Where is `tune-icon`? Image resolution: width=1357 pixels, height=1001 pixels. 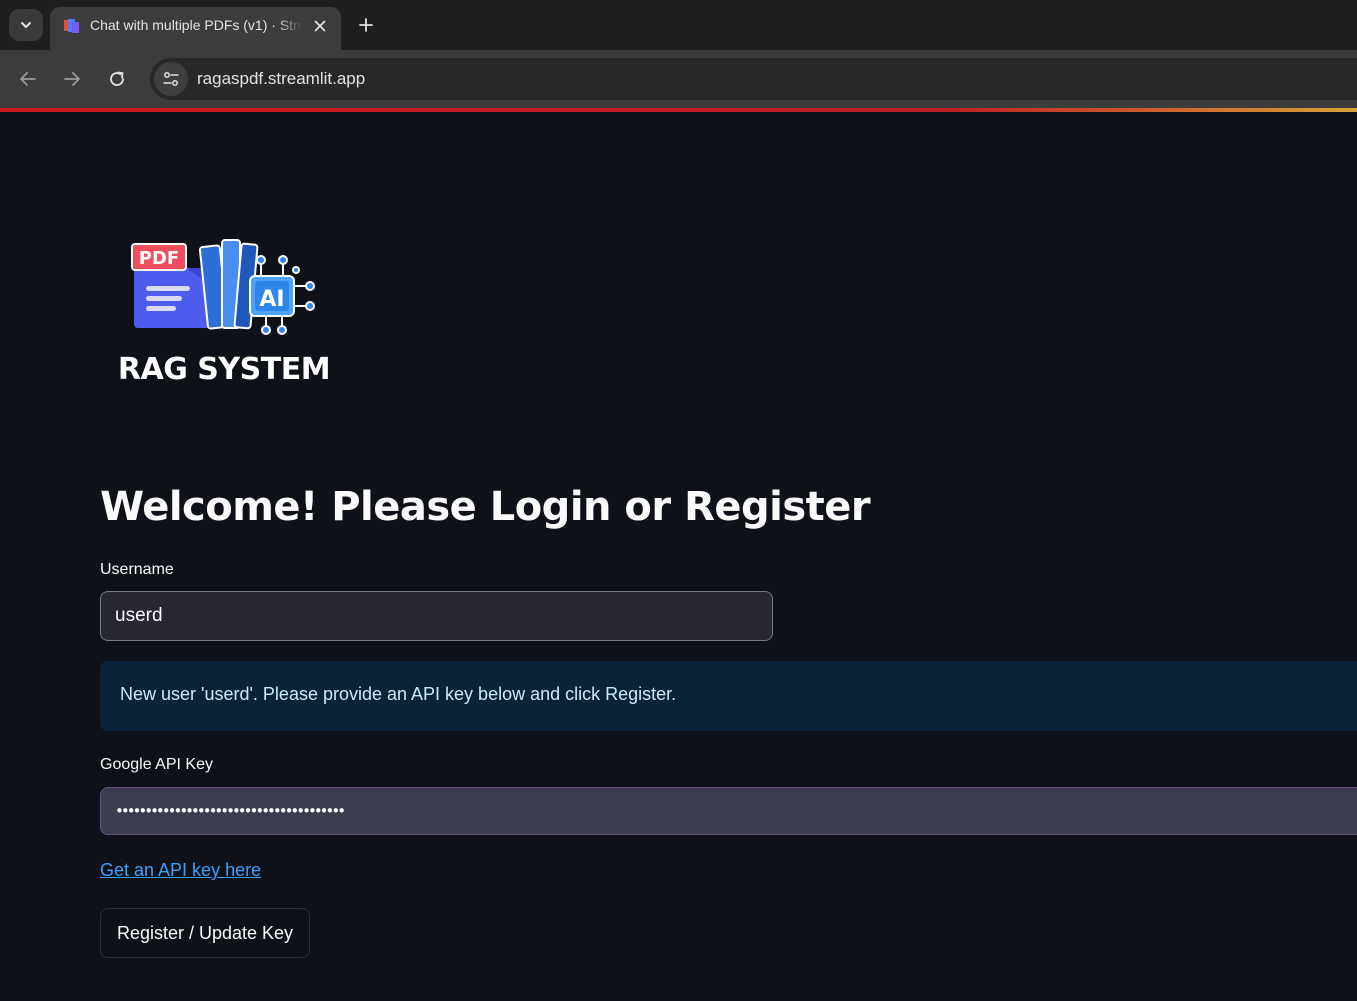 tune-icon is located at coordinates (171, 79).